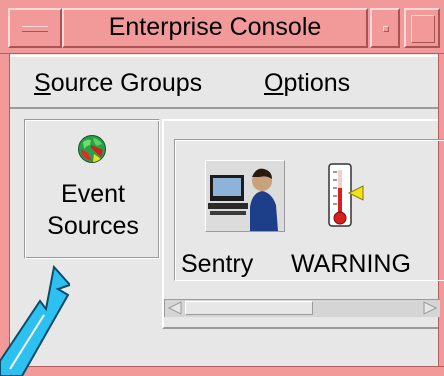  Describe the element at coordinates (92, 149) in the screenshot. I see `globe-icon` at that location.